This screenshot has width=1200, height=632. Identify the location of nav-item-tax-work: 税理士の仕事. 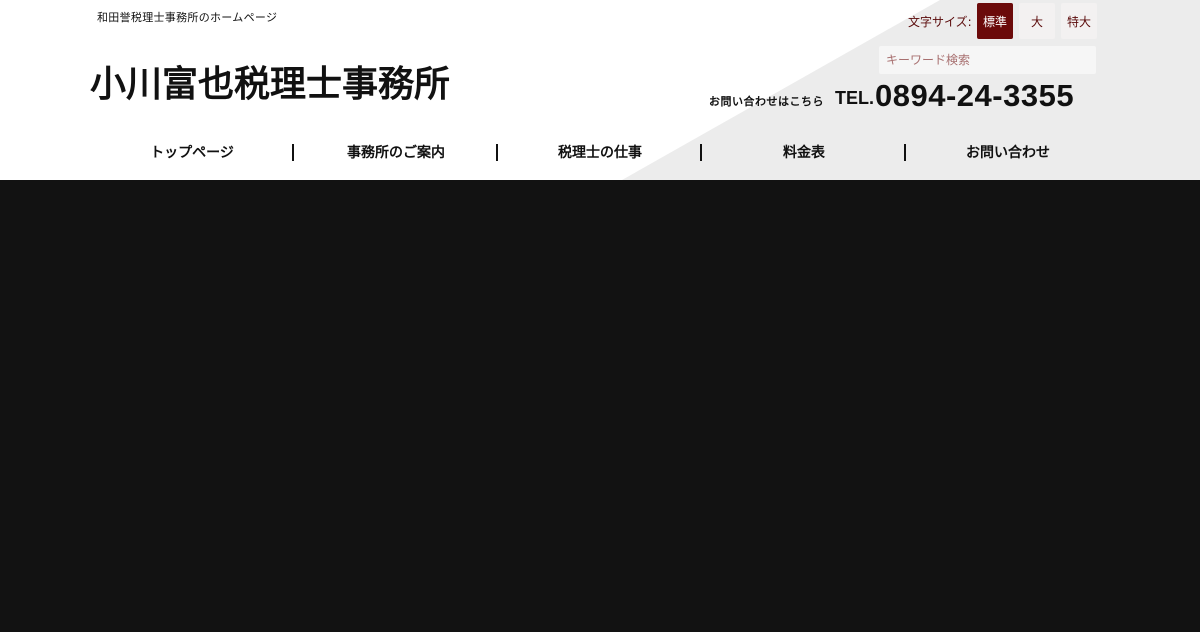
(600, 152).